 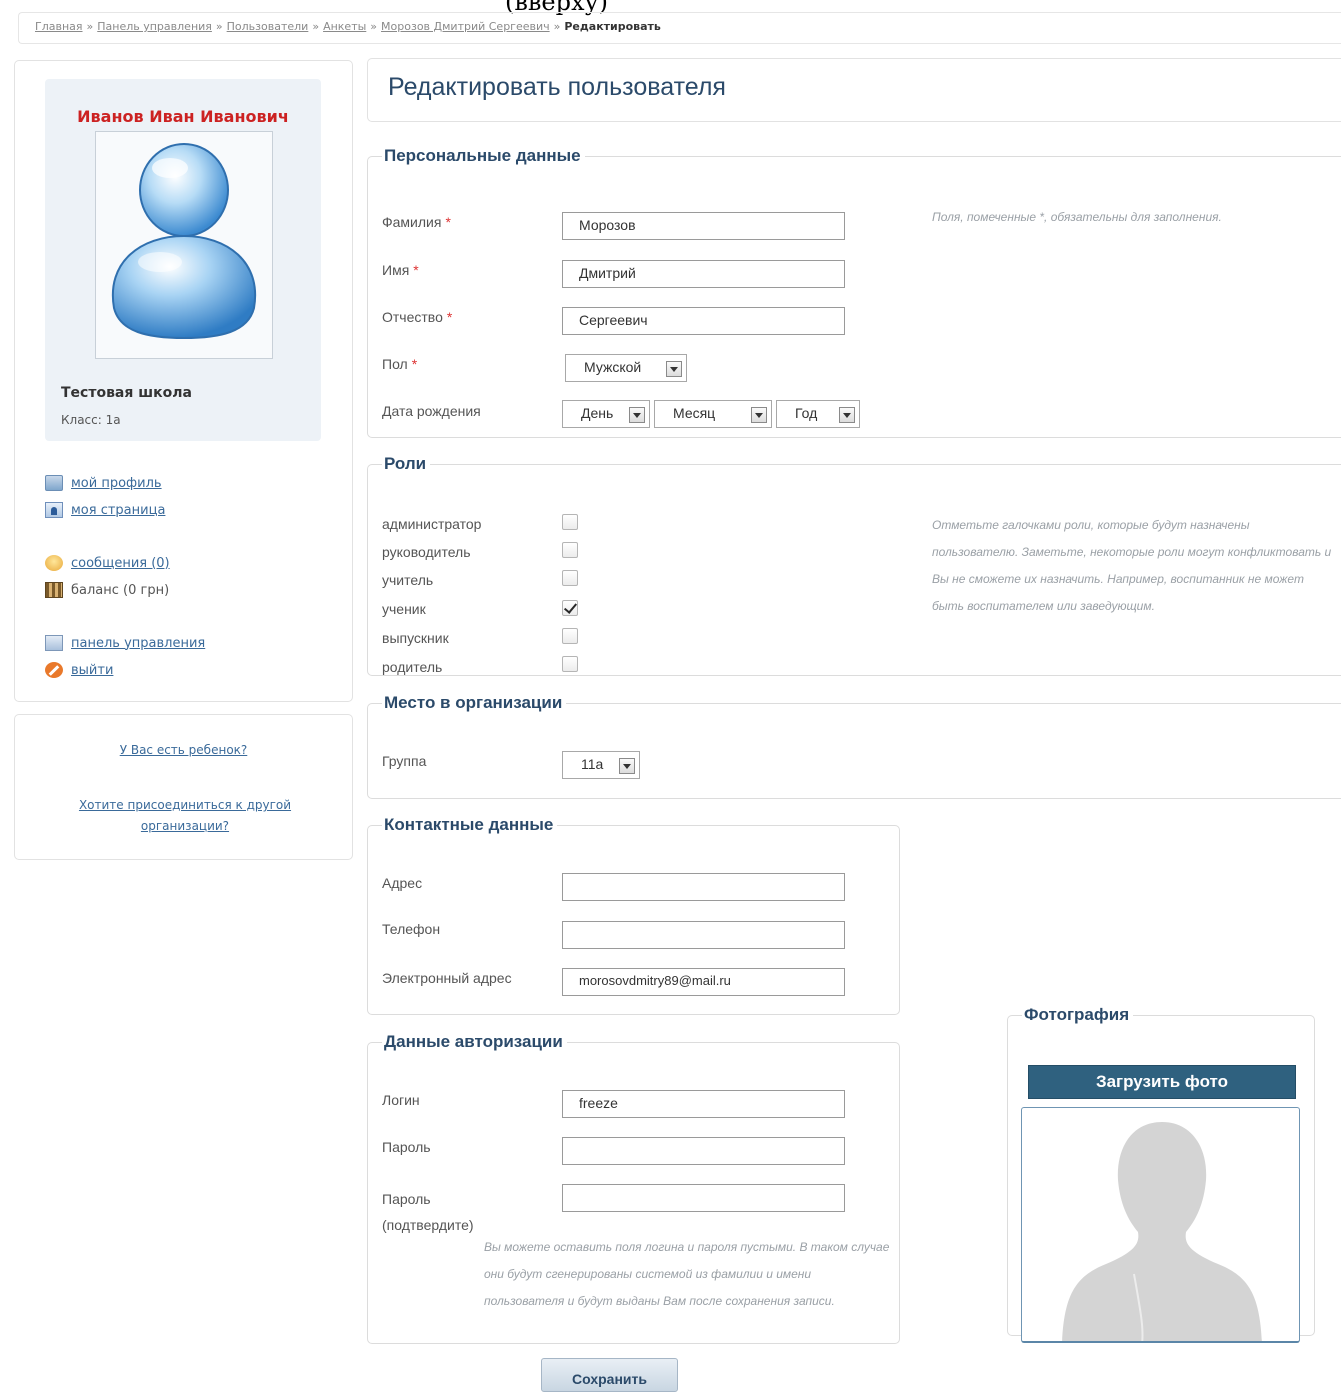 I want to click on nav-link-logout: выйти, so click(x=92, y=670).